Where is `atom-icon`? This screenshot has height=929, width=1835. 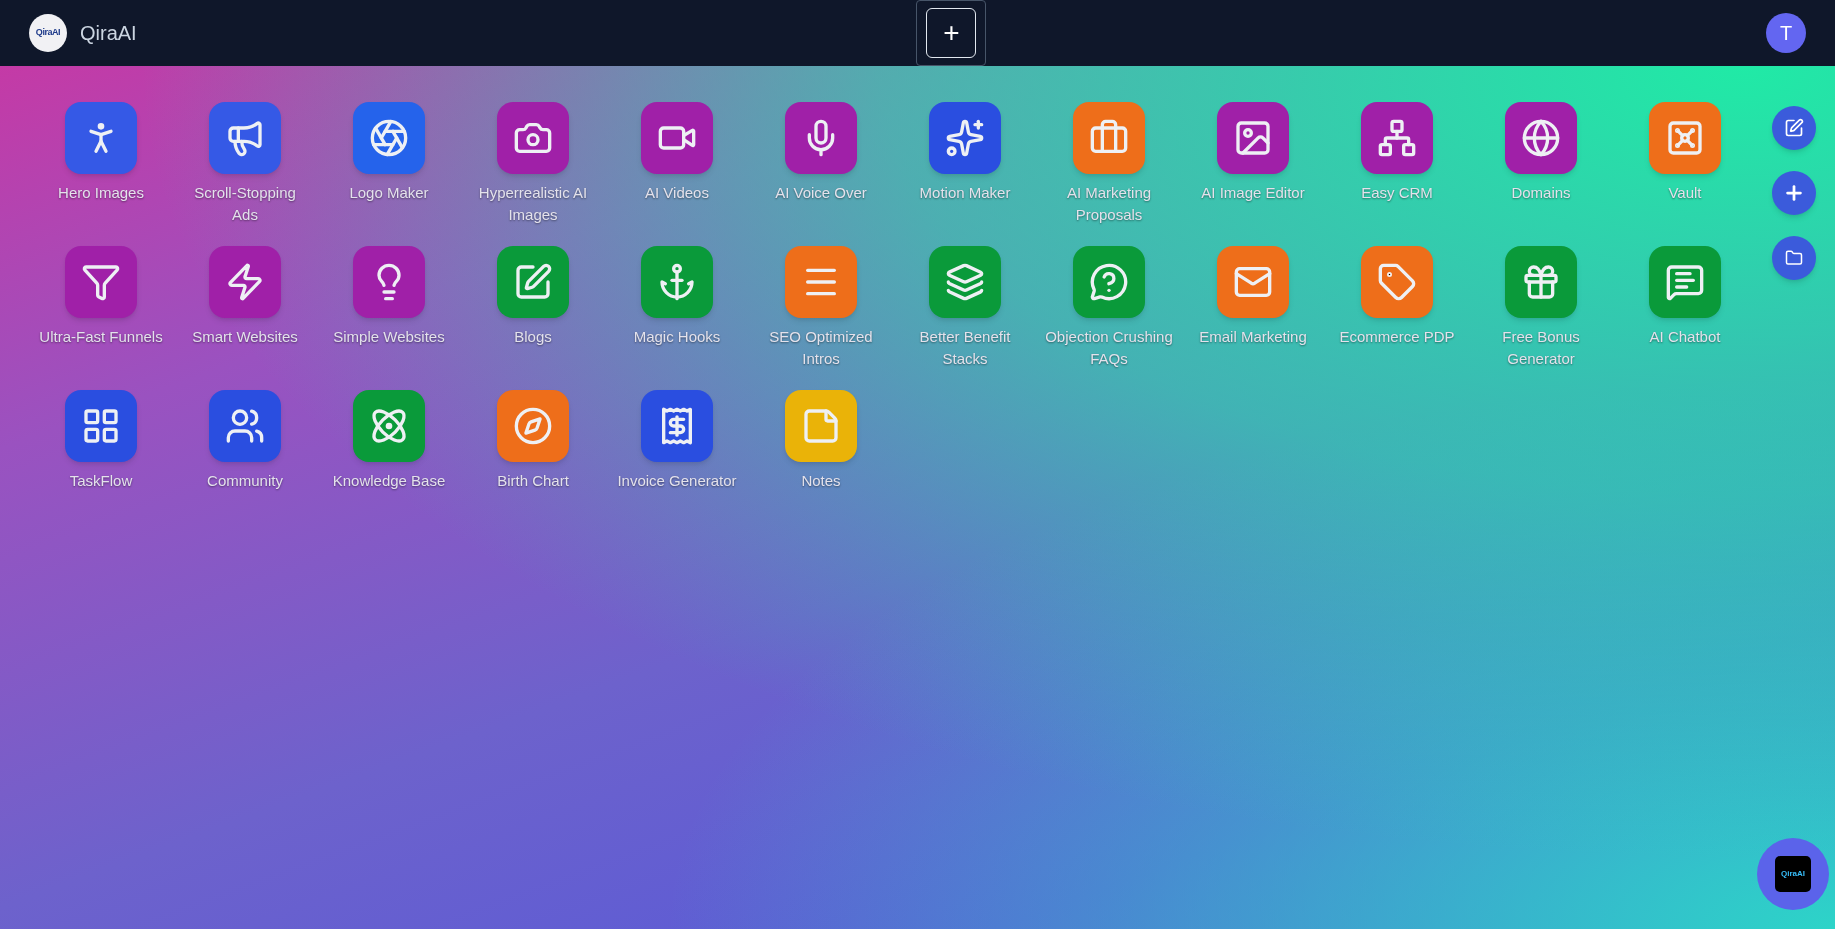 atom-icon is located at coordinates (389, 426).